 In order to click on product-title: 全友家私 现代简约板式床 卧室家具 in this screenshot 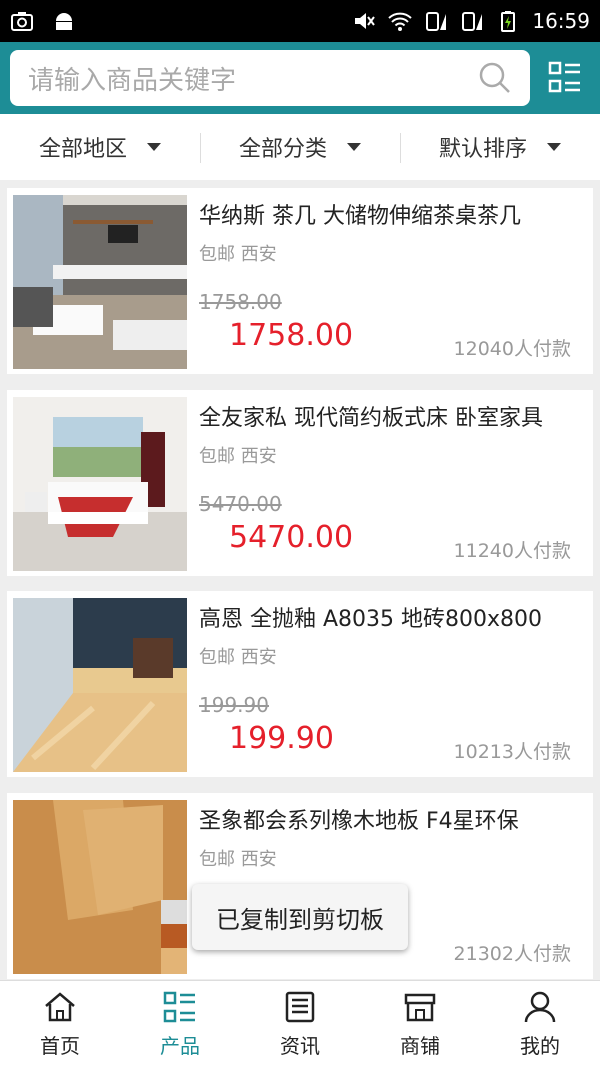, I will do `click(371, 418)`.